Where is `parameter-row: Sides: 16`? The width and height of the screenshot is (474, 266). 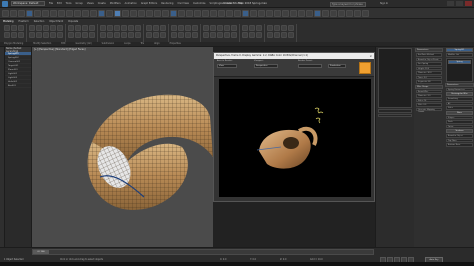
parameter-row: Sides: 16 is located at coordinates (429, 100).